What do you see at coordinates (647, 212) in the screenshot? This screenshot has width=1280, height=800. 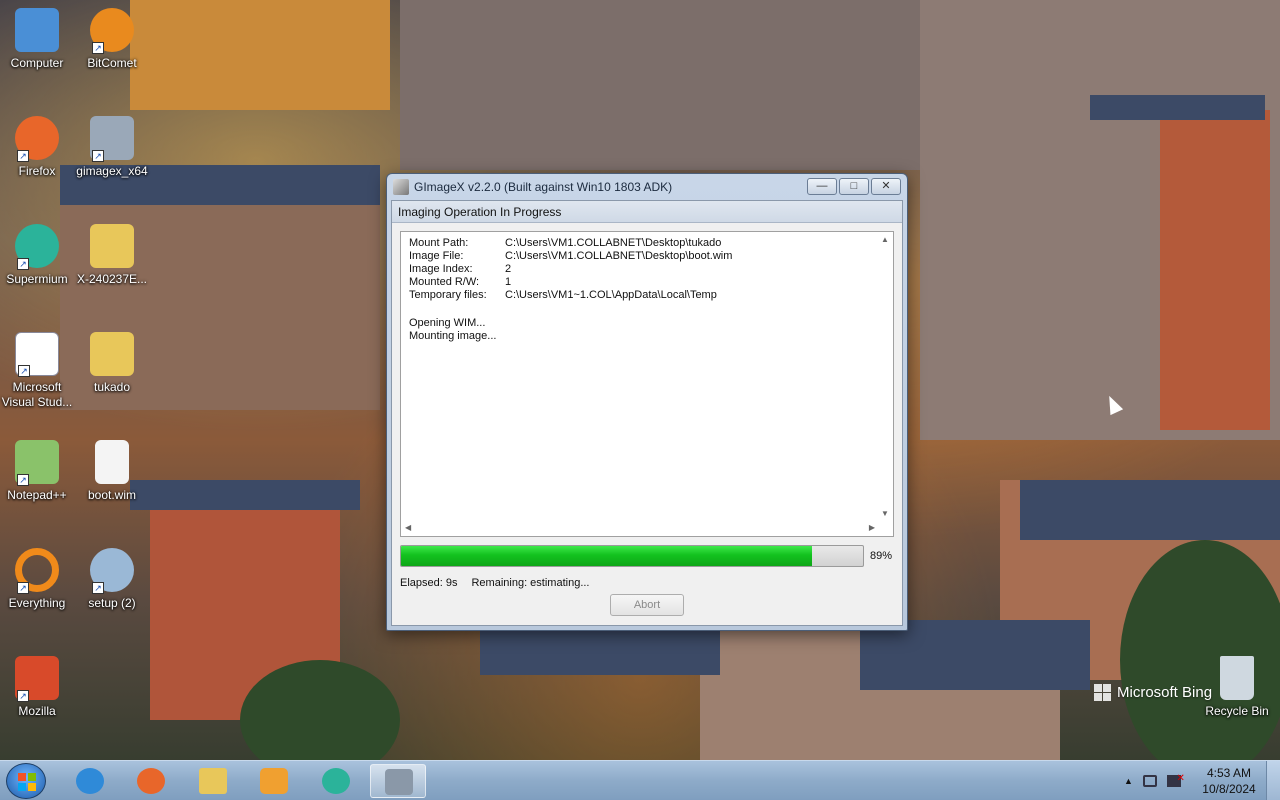 I see `operation-header: Imaging Operation In Progress` at bounding box center [647, 212].